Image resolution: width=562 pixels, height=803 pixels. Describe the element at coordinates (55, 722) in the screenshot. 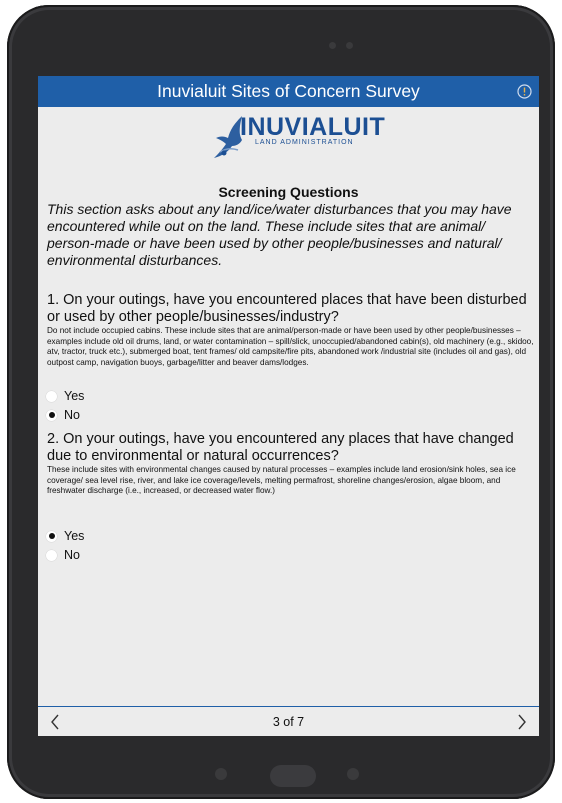

I see `chevron-left-icon` at that location.